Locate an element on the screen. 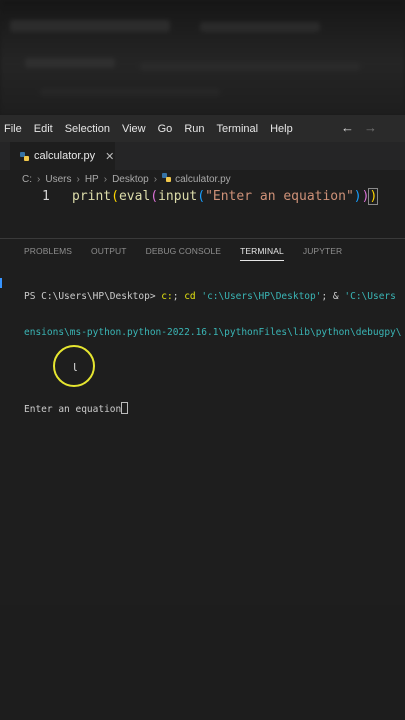 This screenshot has height=720, width=405. terminal-cmd: c: is located at coordinates (167, 296).